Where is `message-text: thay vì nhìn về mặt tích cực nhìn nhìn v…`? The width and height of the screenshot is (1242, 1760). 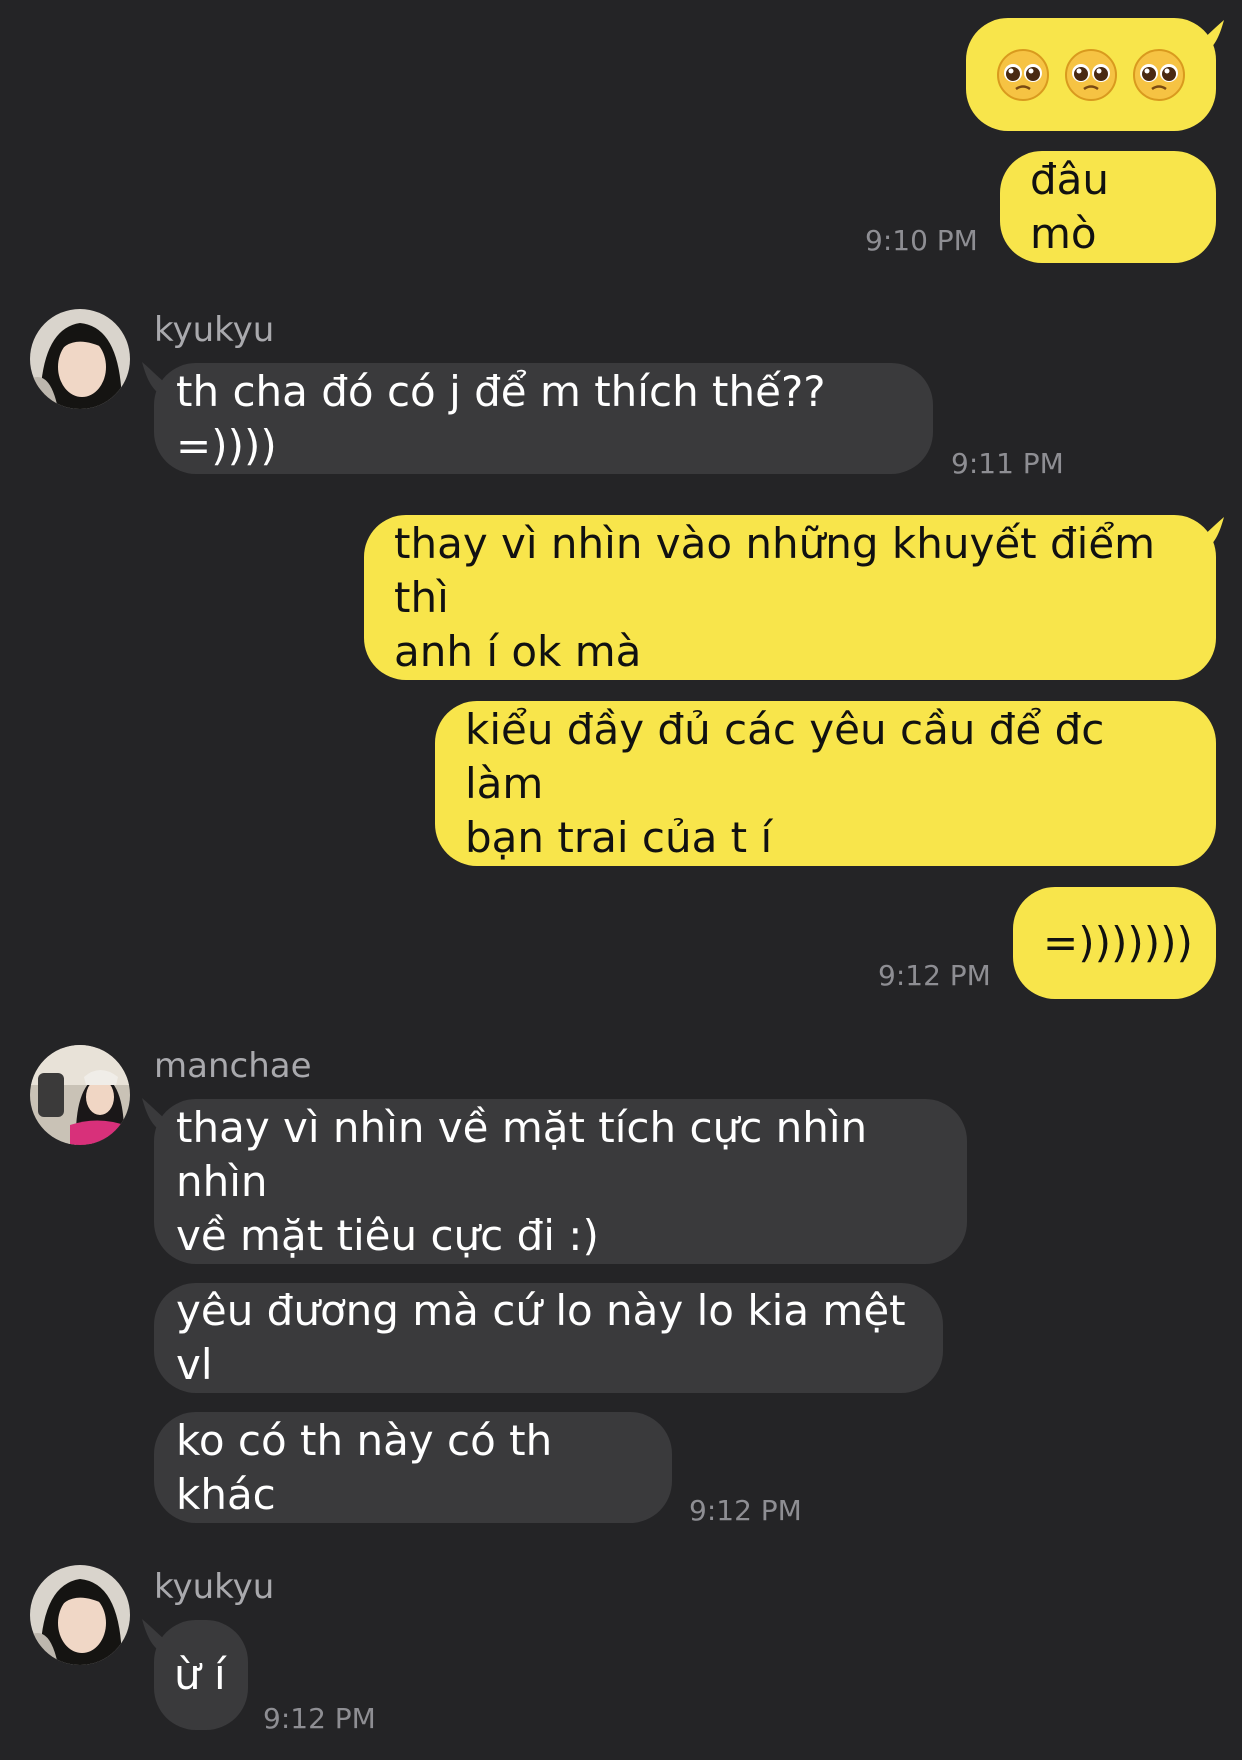 message-text: thay vì nhìn về mặt tích cực nhìn nhìn v… is located at coordinates (522, 1181).